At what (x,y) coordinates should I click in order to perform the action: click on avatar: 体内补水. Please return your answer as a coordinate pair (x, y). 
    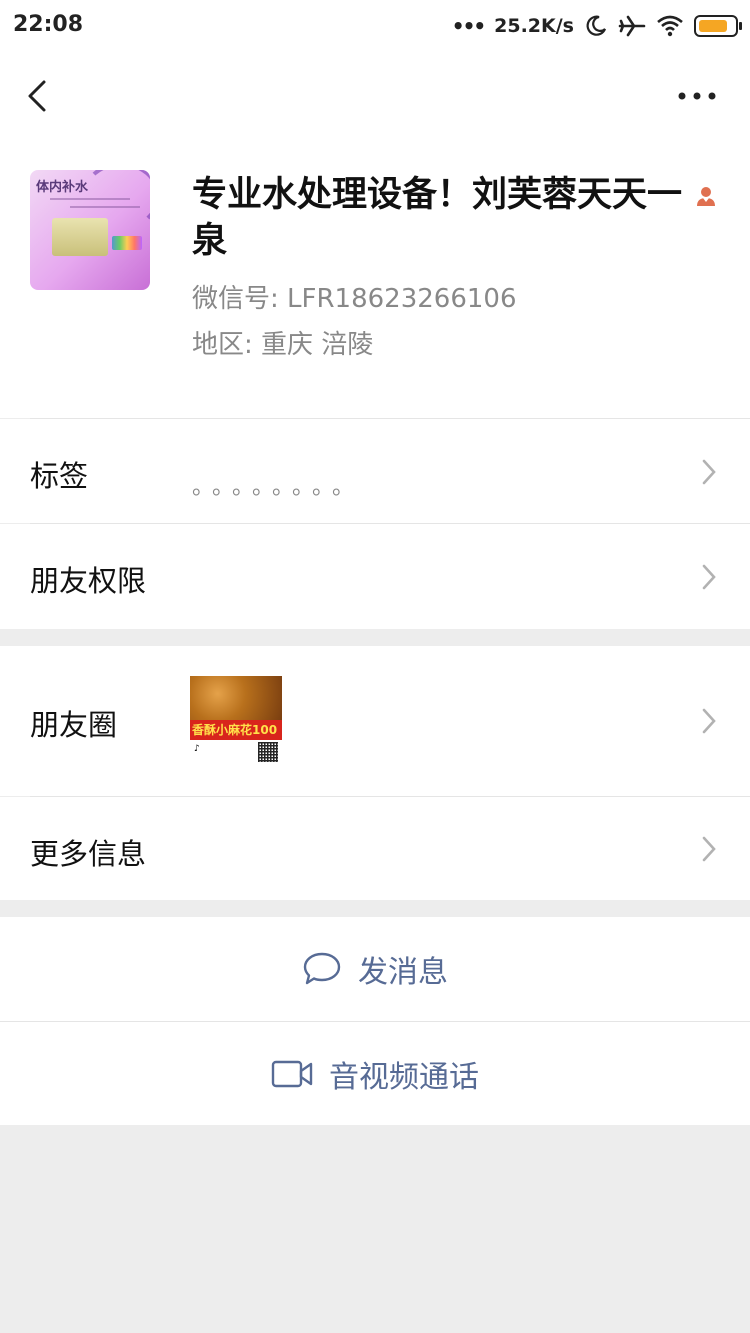
    Looking at the image, I should click on (90, 230).